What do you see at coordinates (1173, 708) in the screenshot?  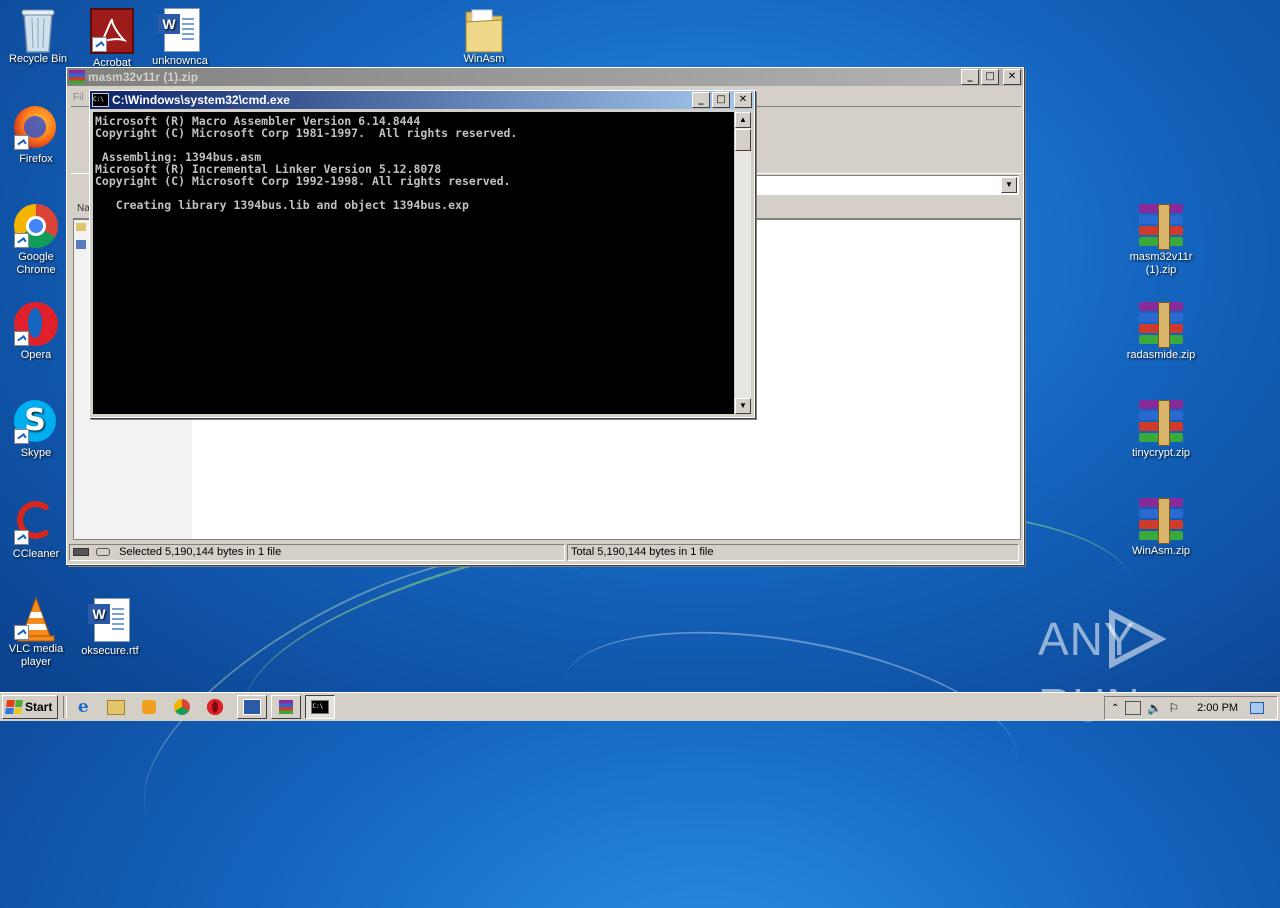 I see `action-center-flag-icon: ⚐` at bounding box center [1173, 708].